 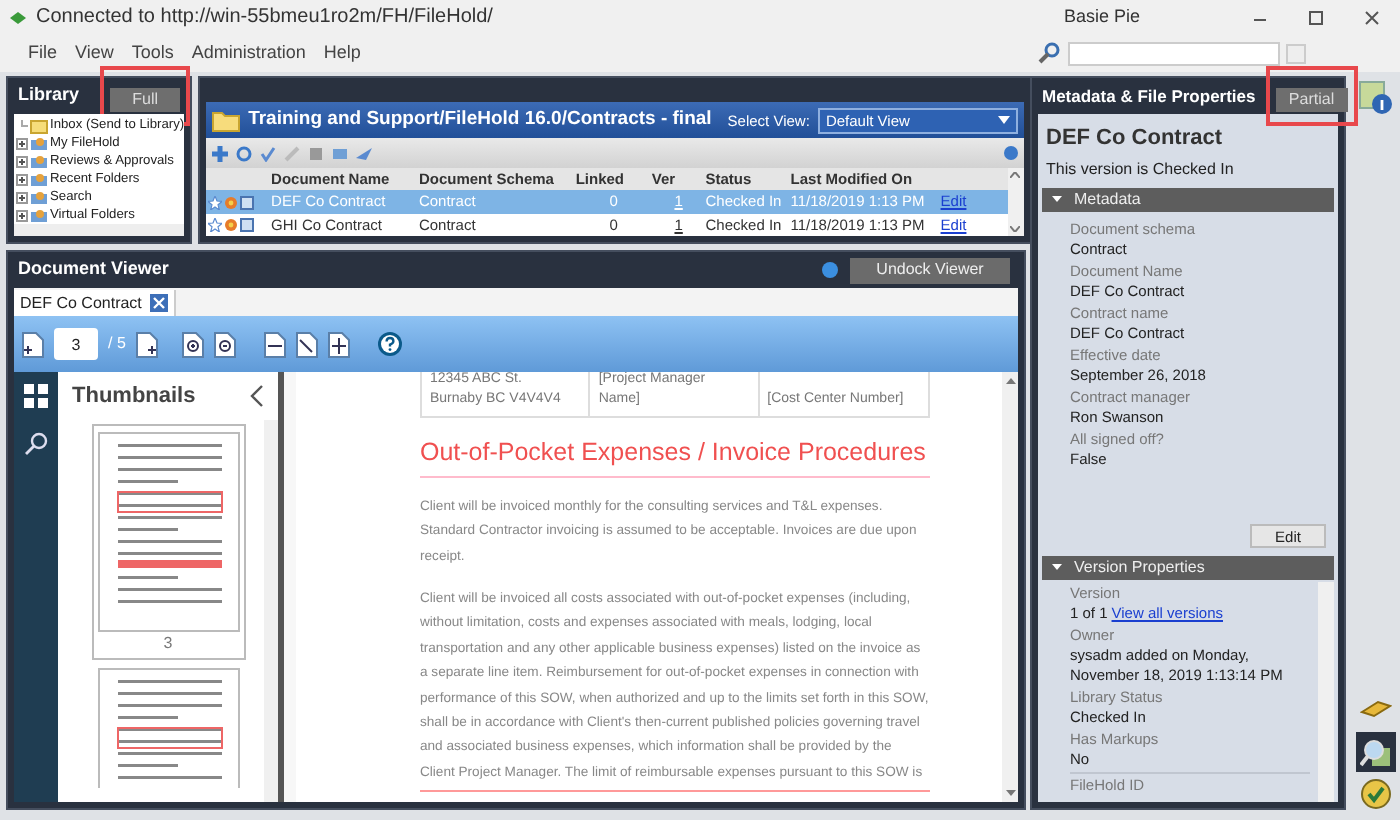 I want to click on folder-path: Training and Support/FileHold 16.0/Contracts - final, so click(x=480, y=120).